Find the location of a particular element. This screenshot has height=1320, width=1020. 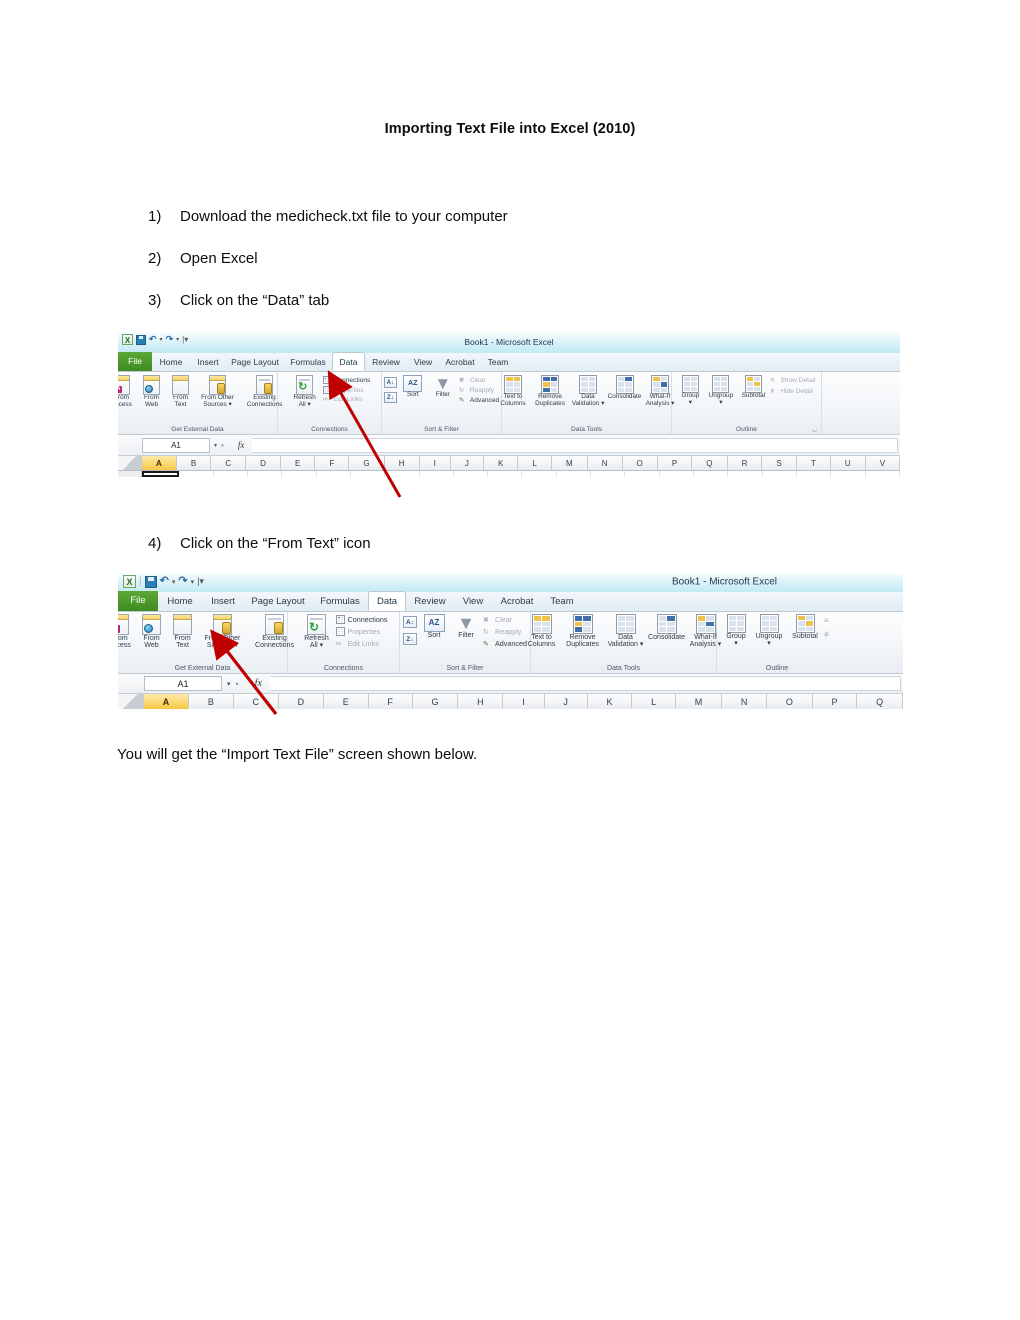

connections-button-1: Connections is located at coordinates (346, 380).